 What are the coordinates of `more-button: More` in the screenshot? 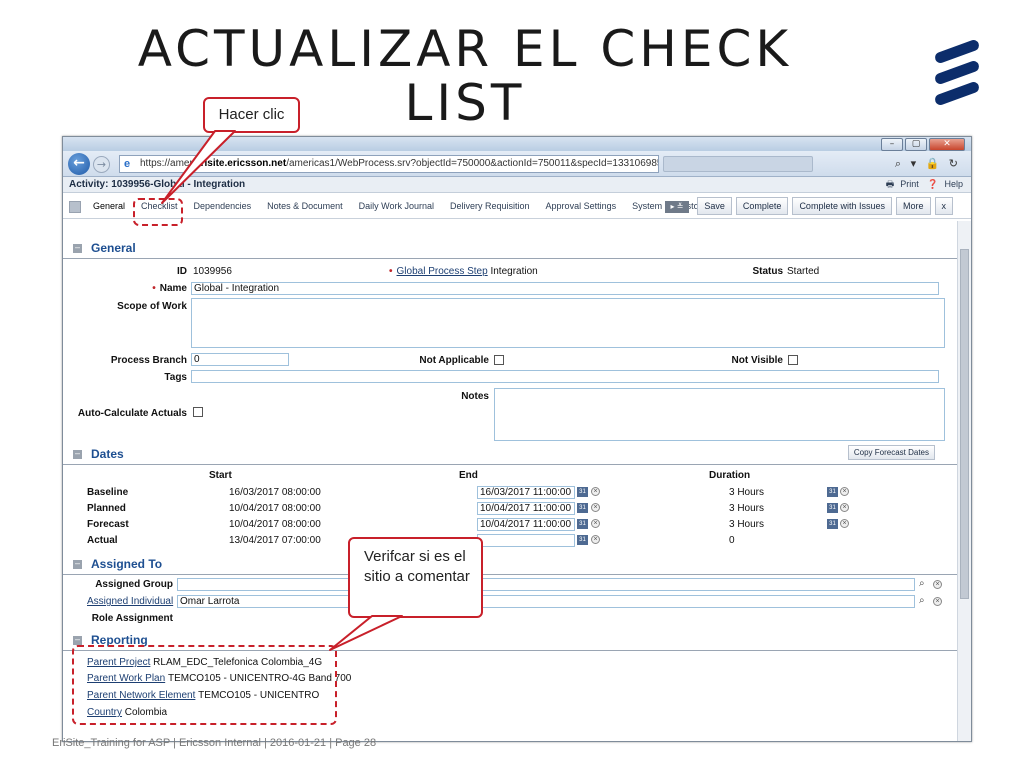 It's located at (913, 206).